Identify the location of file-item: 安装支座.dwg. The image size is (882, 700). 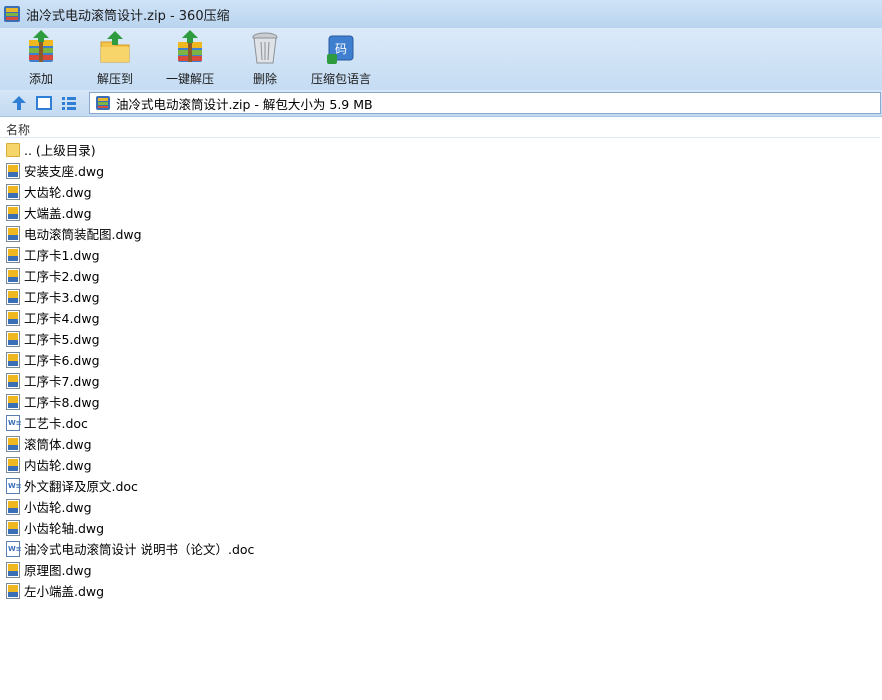
(441, 170).